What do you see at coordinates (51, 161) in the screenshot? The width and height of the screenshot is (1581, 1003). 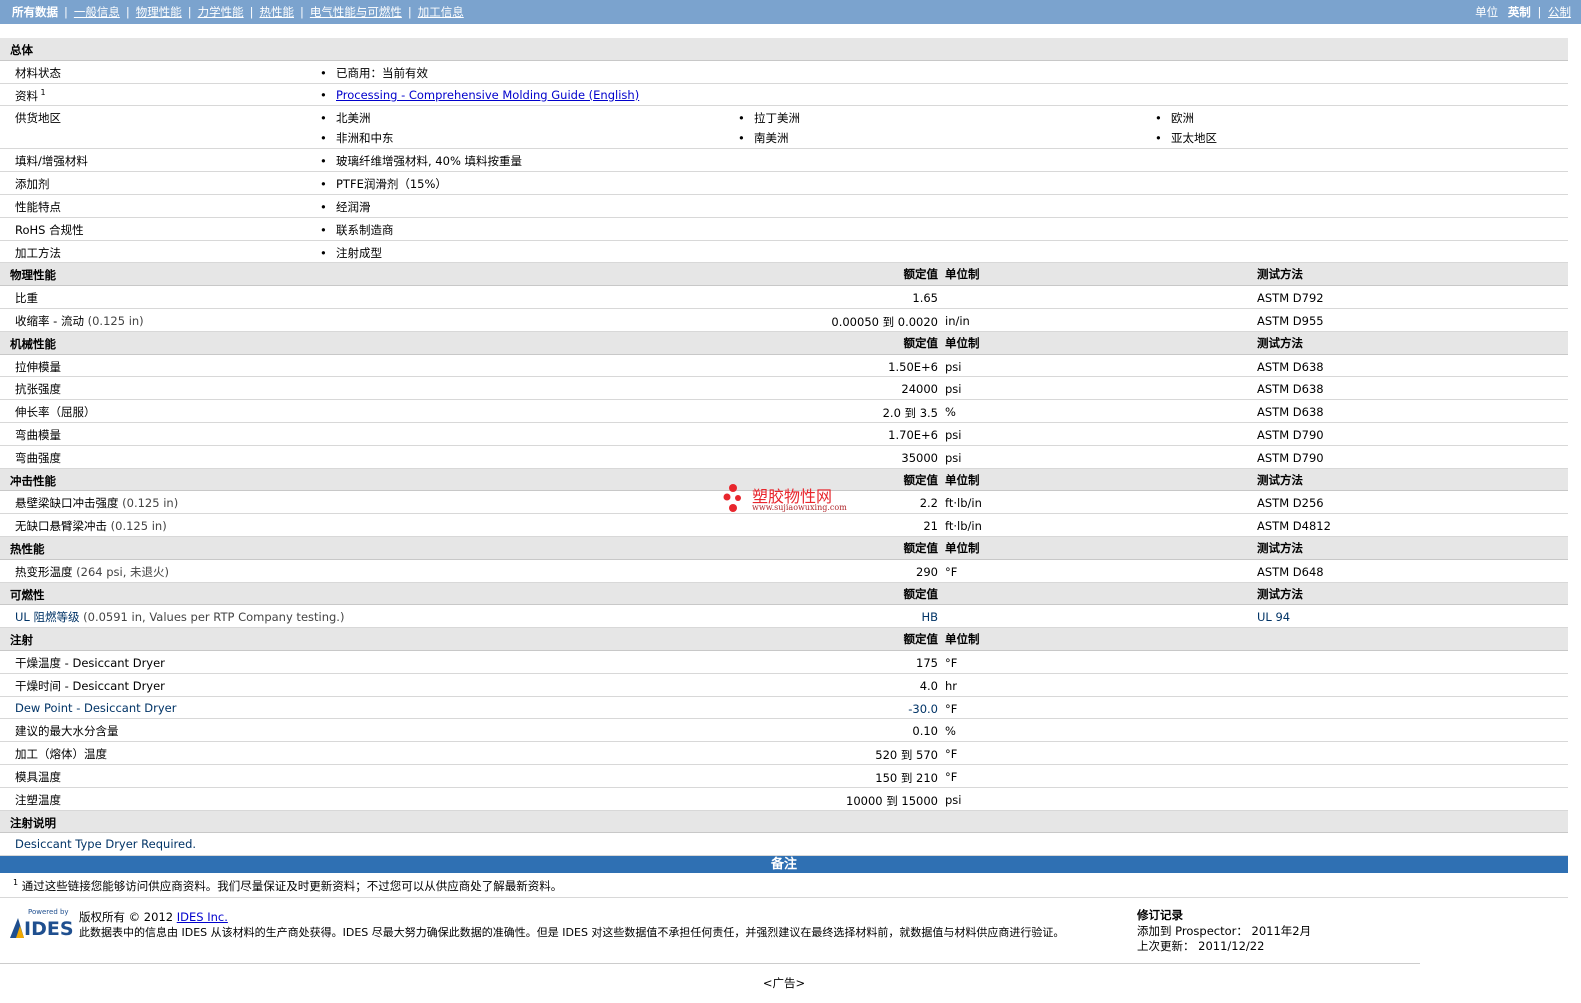 I see `row-label: 填料/增强材料` at bounding box center [51, 161].